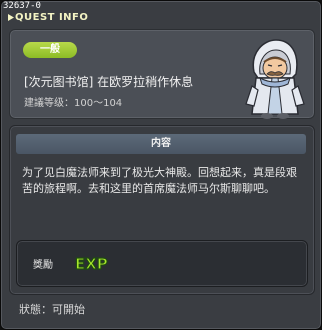 The width and height of the screenshot is (322, 330). I want to click on reward-box: 獎勵 EXP, so click(162, 263).